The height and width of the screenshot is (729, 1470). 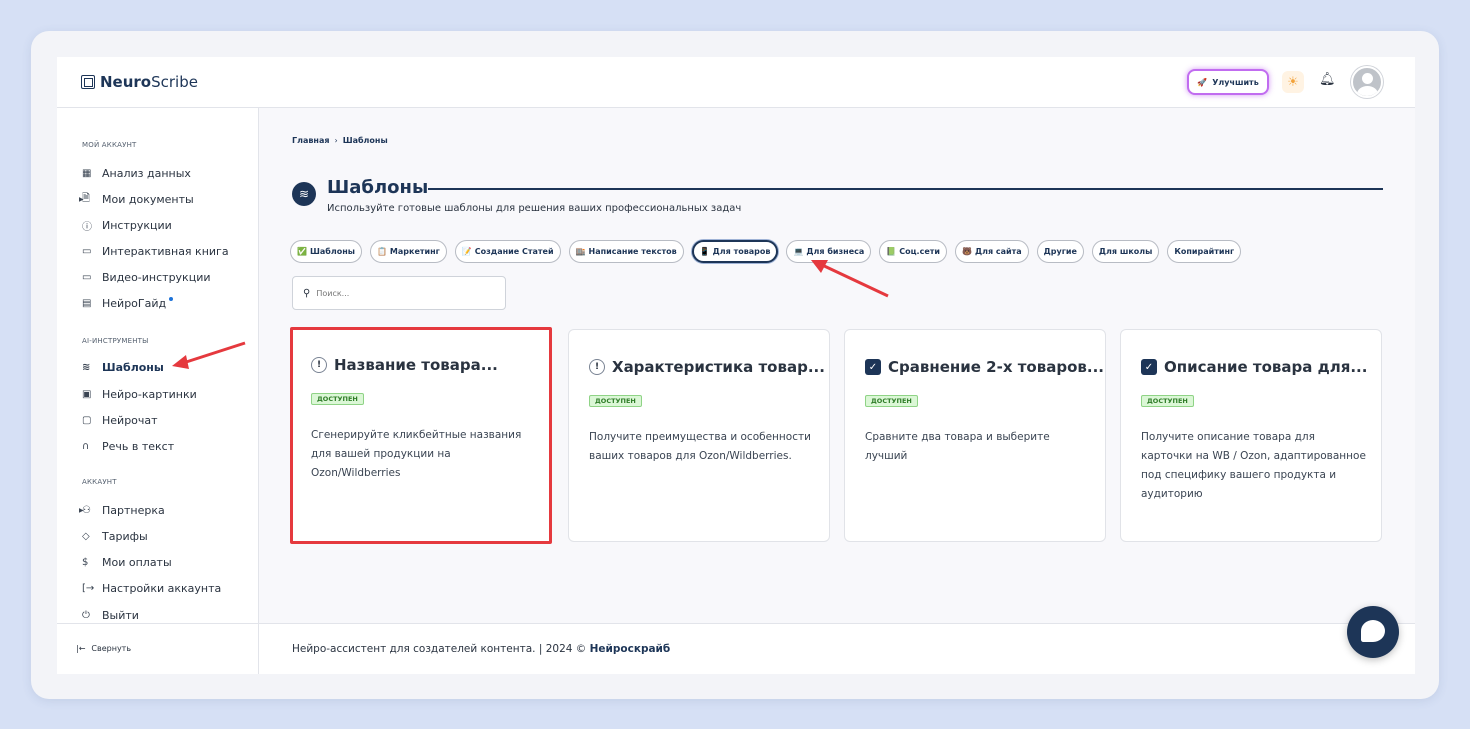 I want to click on laptop-icon: 💻, so click(x=798, y=251).